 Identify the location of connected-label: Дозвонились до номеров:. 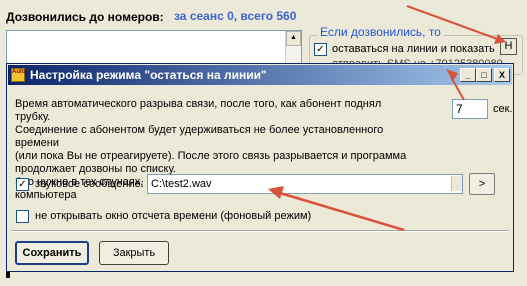
(85, 17).